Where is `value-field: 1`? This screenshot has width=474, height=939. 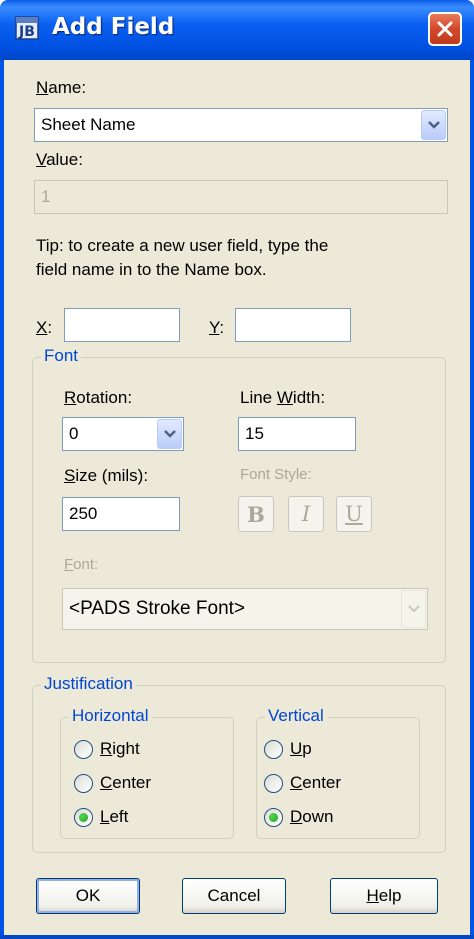
value-field: 1 is located at coordinates (241, 197).